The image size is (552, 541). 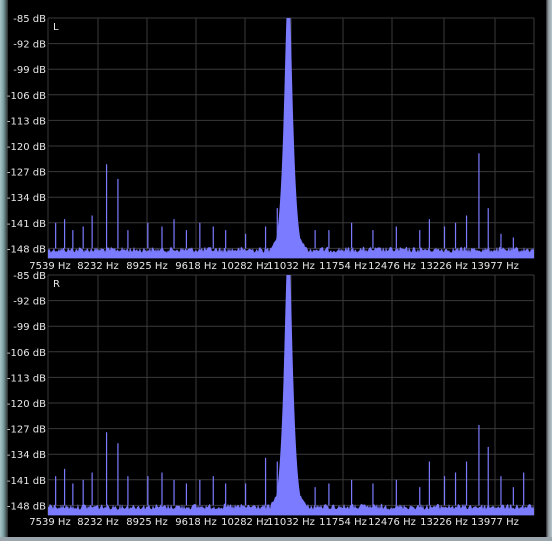 What do you see at coordinates (49, 522) in the screenshot?
I see `x-tick-label: 7539 Hz` at bounding box center [49, 522].